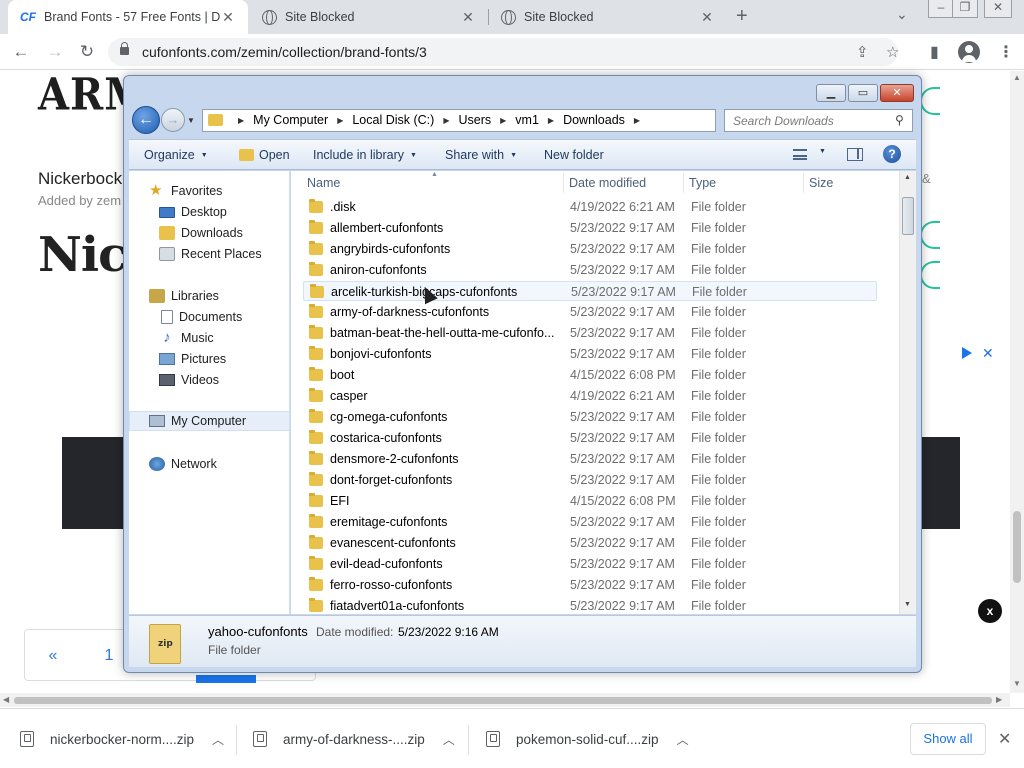 This screenshot has width=1024, height=768. I want to click on back-button: ←, so click(21, 52).